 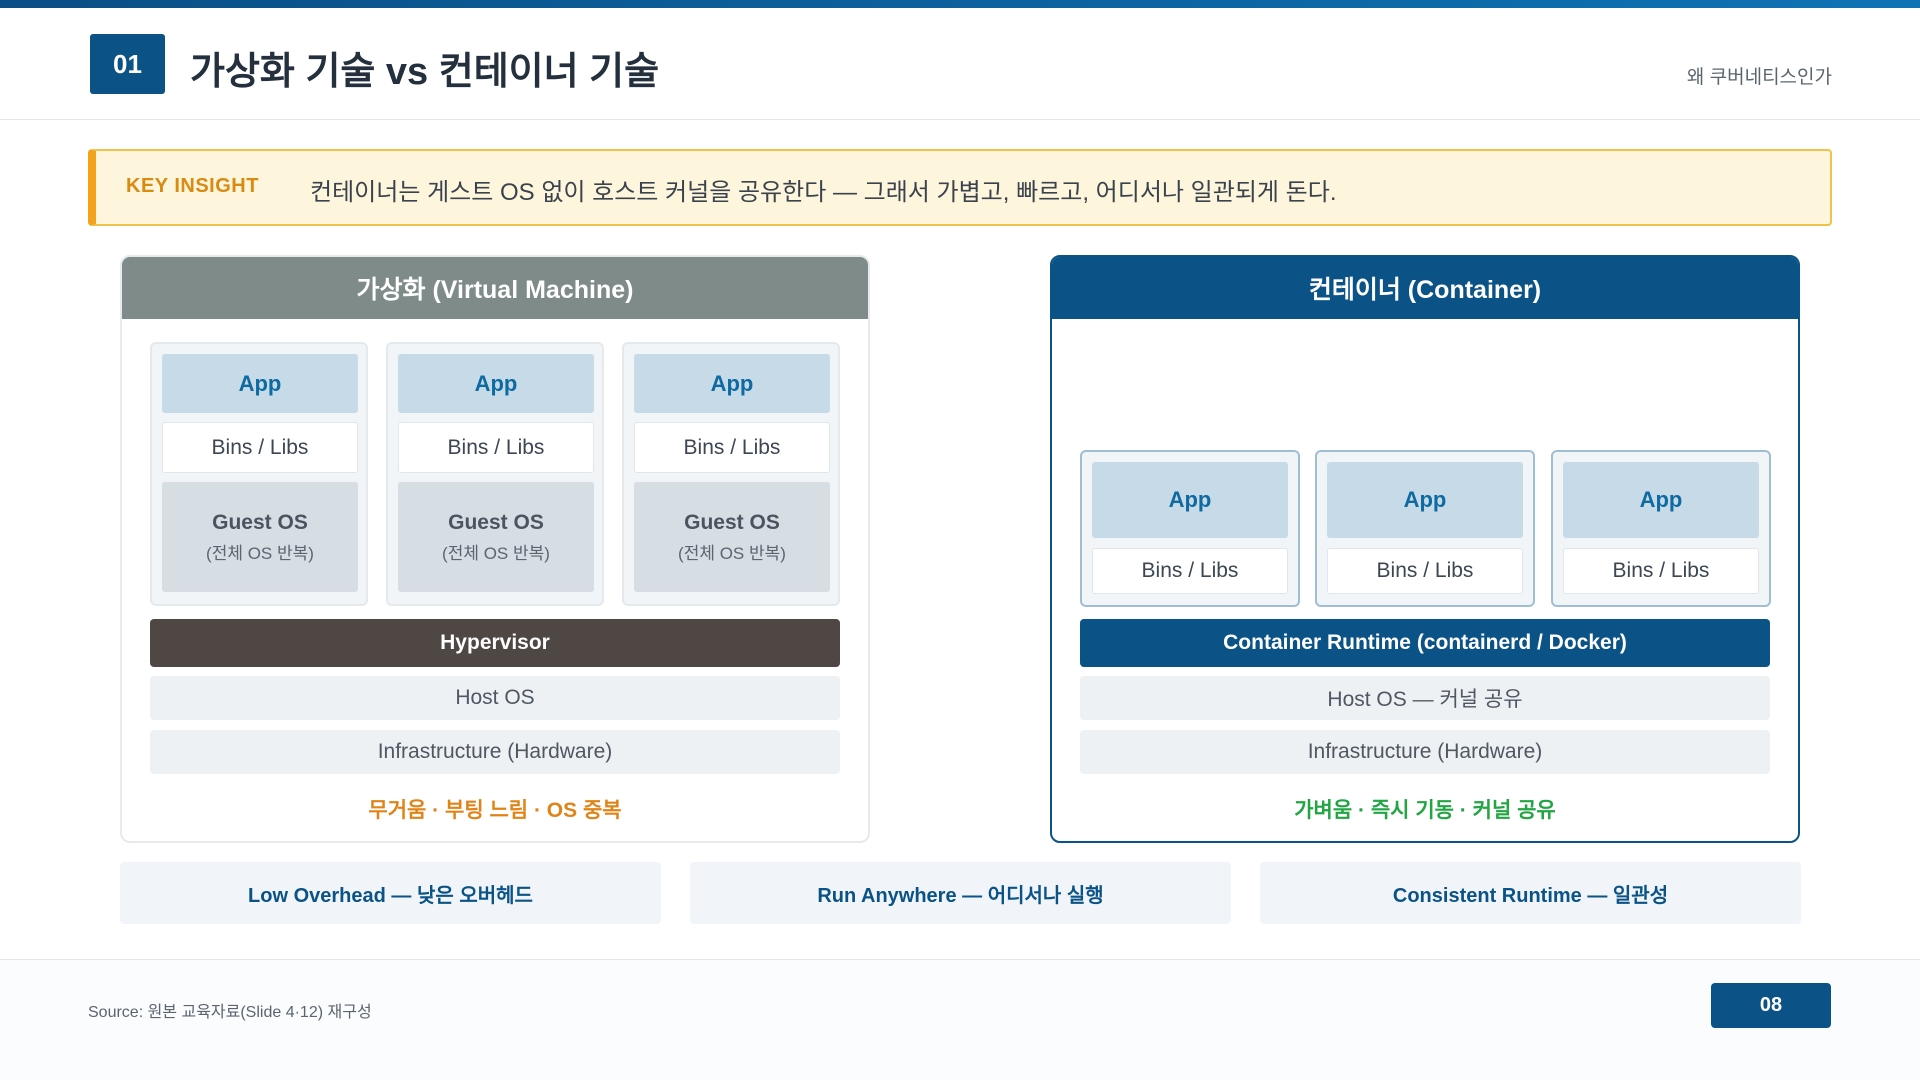 What do you see at coordinates (1425, 810) in the screenshot?
I see `container-summary: 가벼움 · 즉시 기동 · 커널 공유` at bounding box center [1425, 810].